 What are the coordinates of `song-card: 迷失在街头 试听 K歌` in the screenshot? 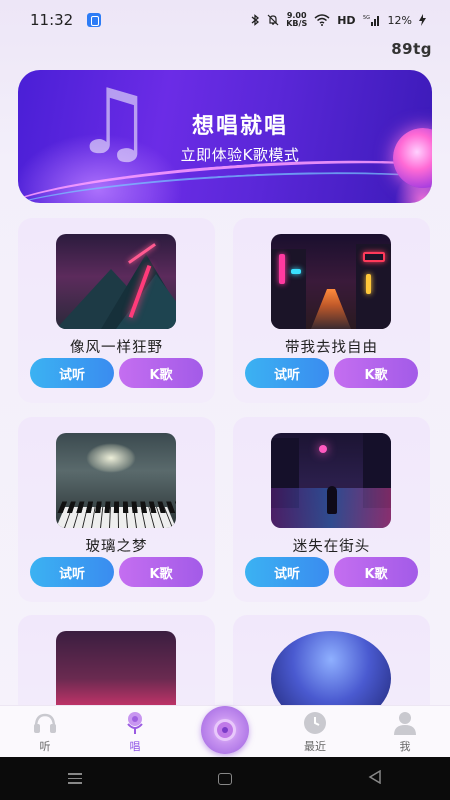 It's located at (331, 509).